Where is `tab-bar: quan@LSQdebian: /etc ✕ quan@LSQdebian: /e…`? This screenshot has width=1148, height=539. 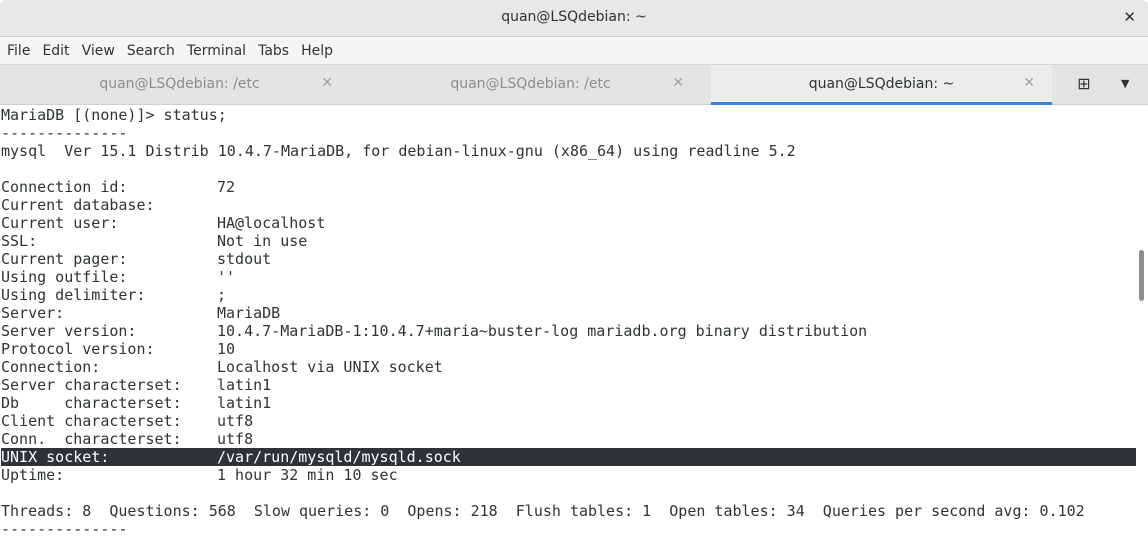 tab-bar: quan@LSQdebian: /etc ✕ quan@LSQdebian: /e… is located at coordinates (574, 84).